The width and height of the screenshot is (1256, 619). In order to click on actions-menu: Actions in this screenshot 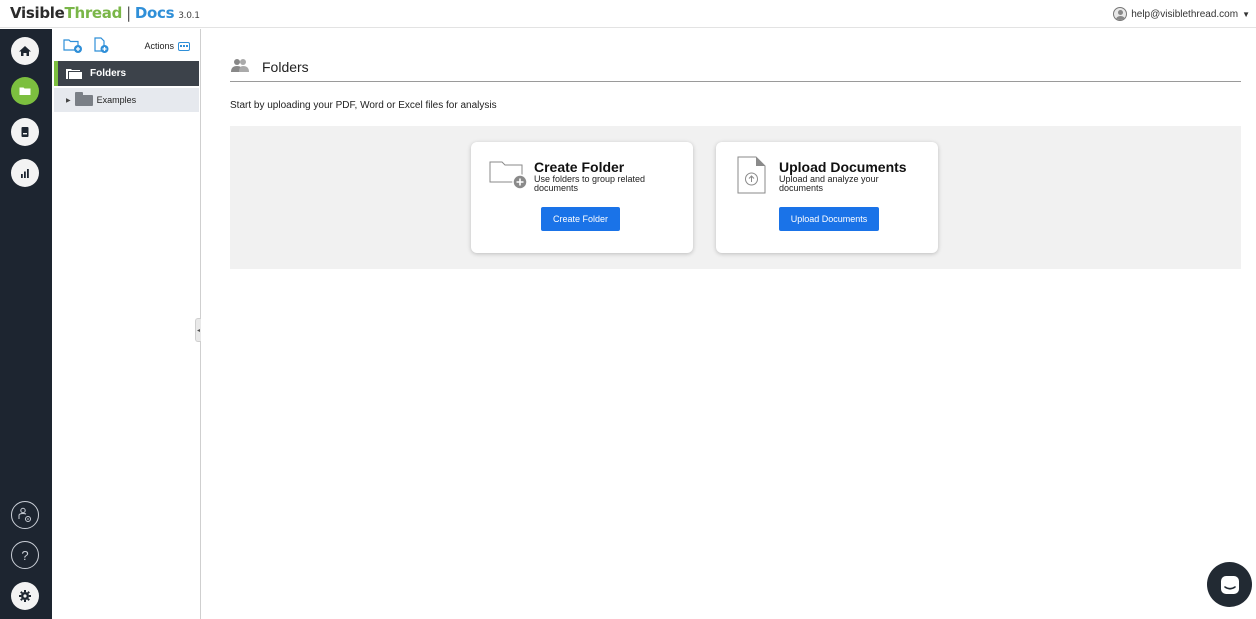, I will do `click(167, 46)`.